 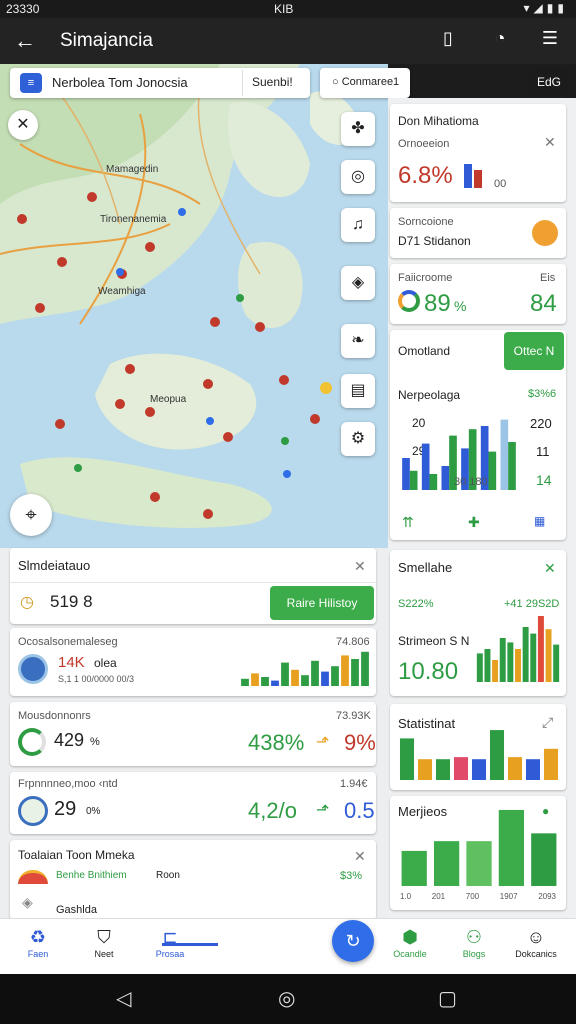 What do you see at coordinates (193, 586) in the screenshot?
I see `summary-card: Slmdeiatauo ✕ ◷ 519 8 Raire Hilistoy` at bounding box center [193, 586].